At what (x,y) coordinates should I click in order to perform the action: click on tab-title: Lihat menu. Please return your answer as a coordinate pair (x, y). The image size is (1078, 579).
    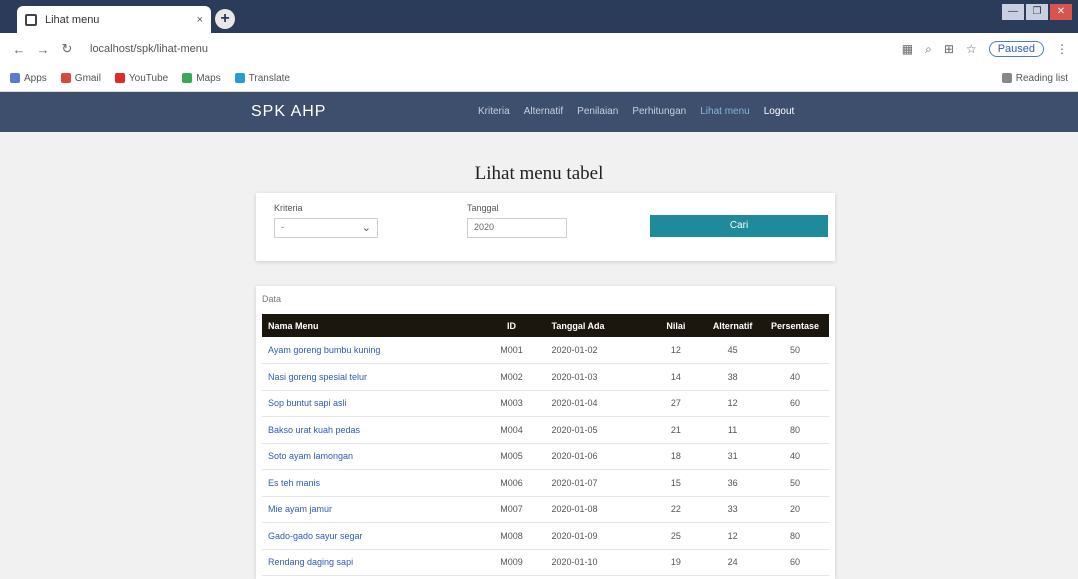
    Looking at the image, I should click on (72, 19).